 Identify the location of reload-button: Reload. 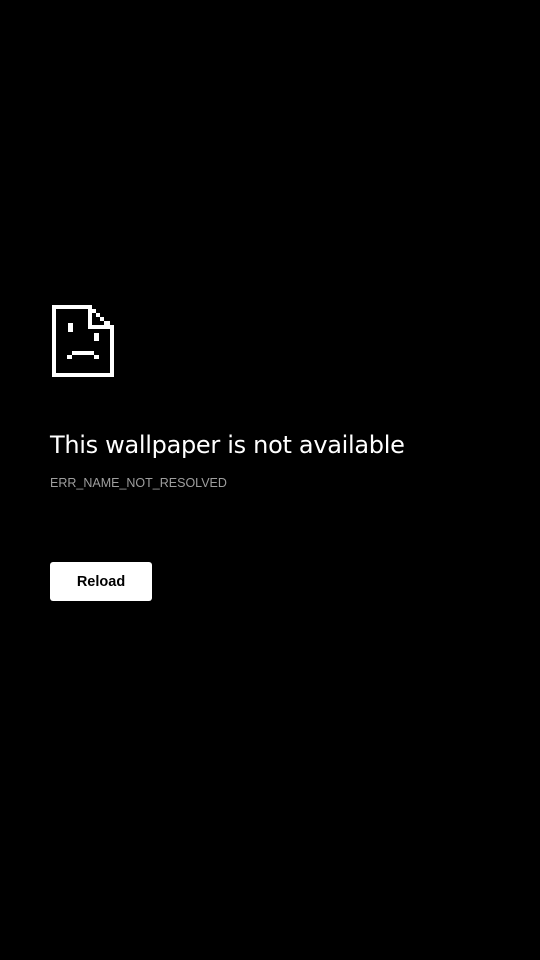
(101, 581).